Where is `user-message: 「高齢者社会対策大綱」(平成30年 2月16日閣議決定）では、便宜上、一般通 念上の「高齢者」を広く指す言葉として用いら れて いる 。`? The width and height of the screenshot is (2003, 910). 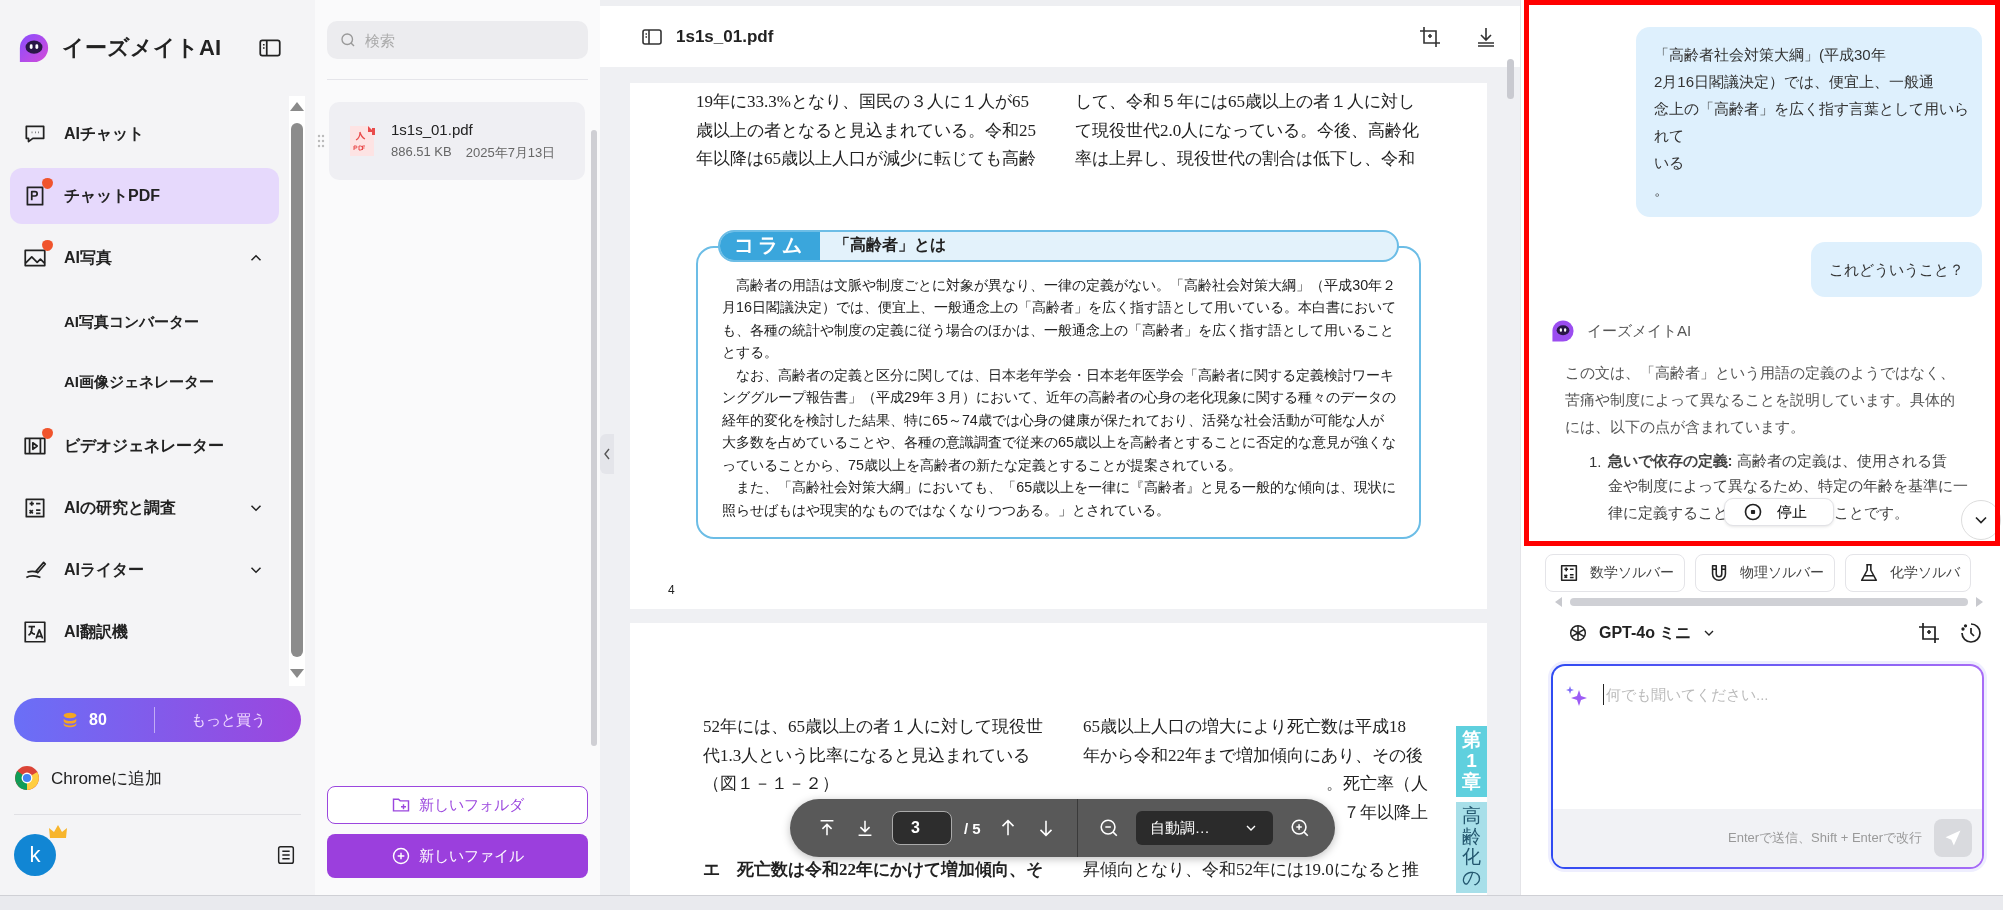
user-message: 「高齢者社会対策大綱」(平成30年 2月16日閣議決定）では、便宜上、一般通 念上の「高齢者」を広く指す言葉として用いら れて いる 。 is located at coordinates (1809, 122).